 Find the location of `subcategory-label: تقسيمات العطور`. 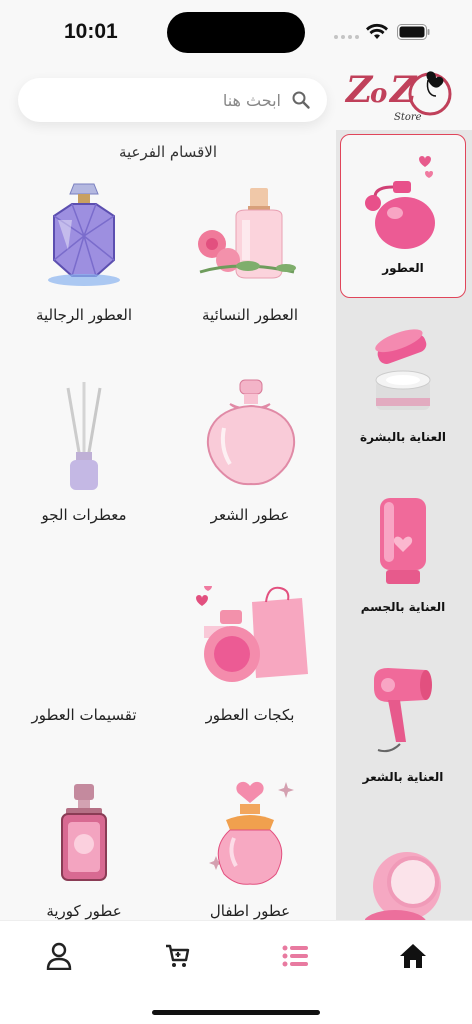

subcategory-label: تقسيمات العطور is located at coordinates (84, 715).